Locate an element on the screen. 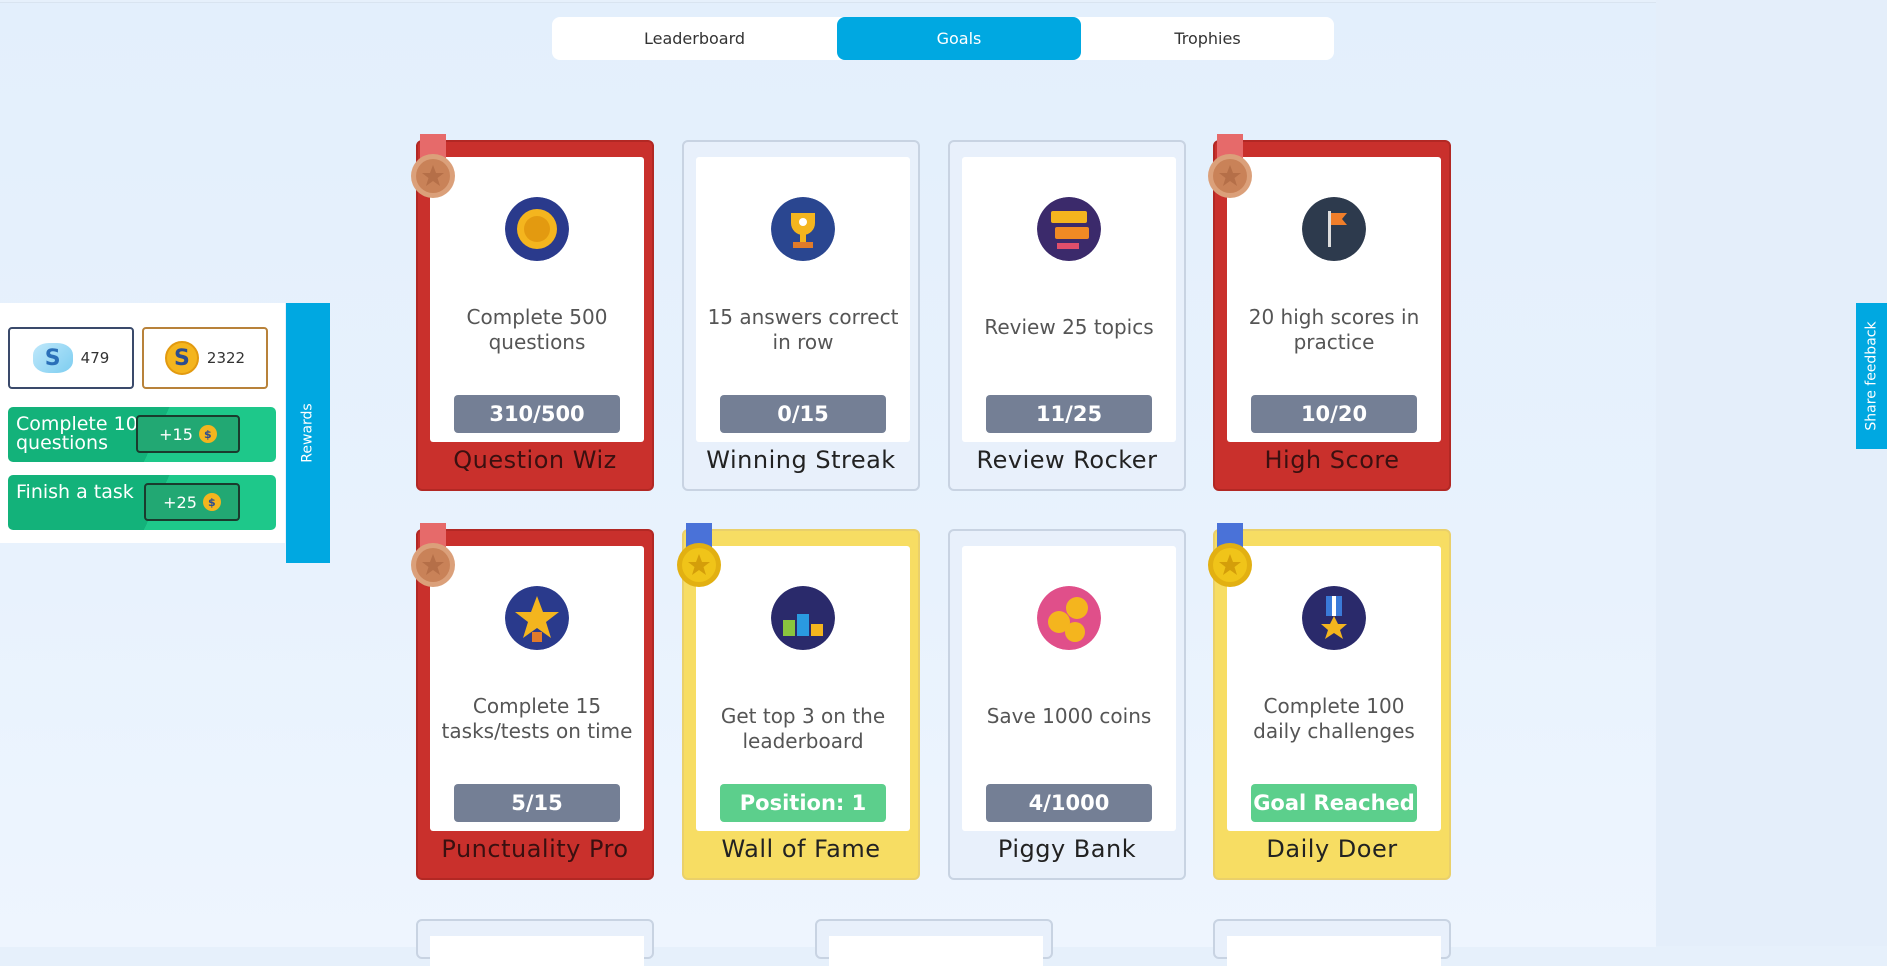  goal-card: Save 1000 coins 4/1000 Piggy Bank is located at coordinates (1067, 704).